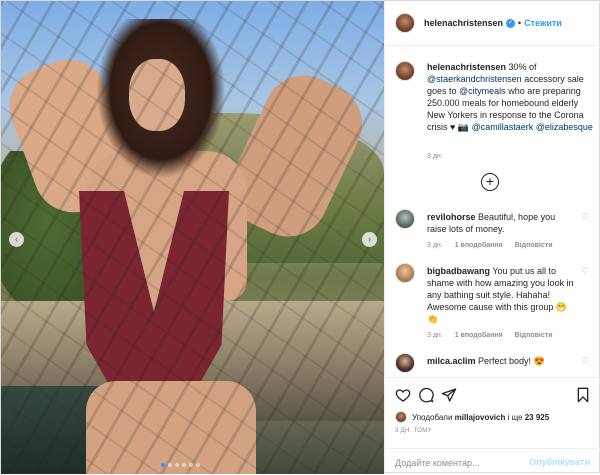 This screenshot has width=600, height=475. I want to click on publish-button: Опублікувати, so click(559, 462).